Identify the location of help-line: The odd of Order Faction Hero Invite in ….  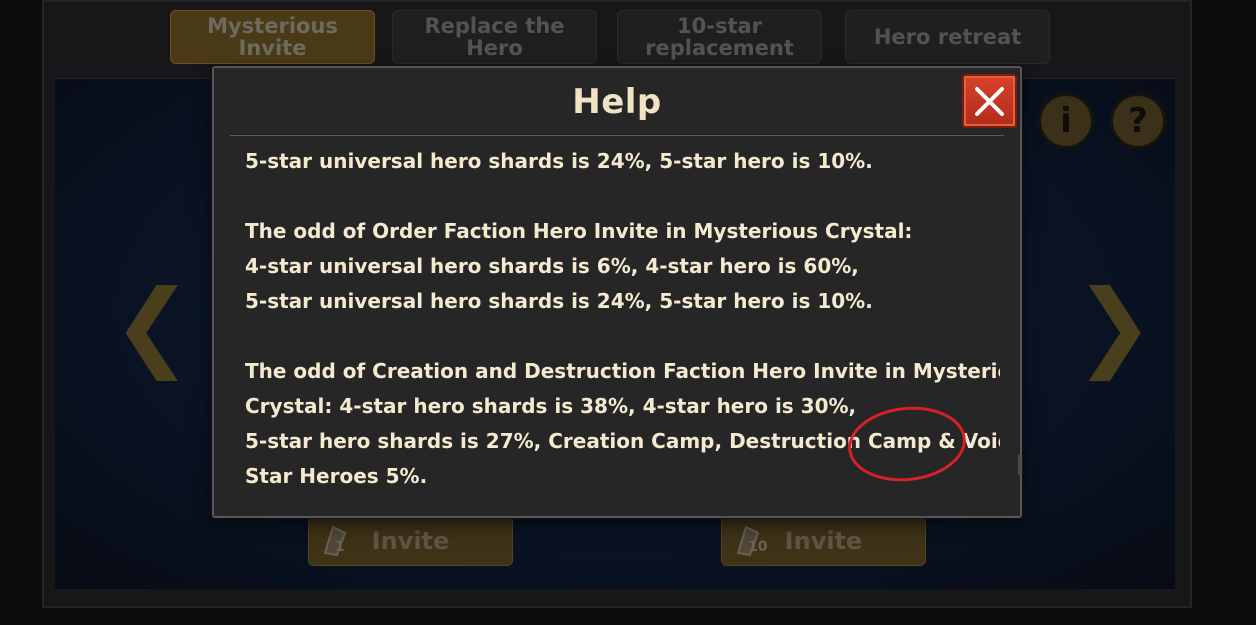
(579, 231).